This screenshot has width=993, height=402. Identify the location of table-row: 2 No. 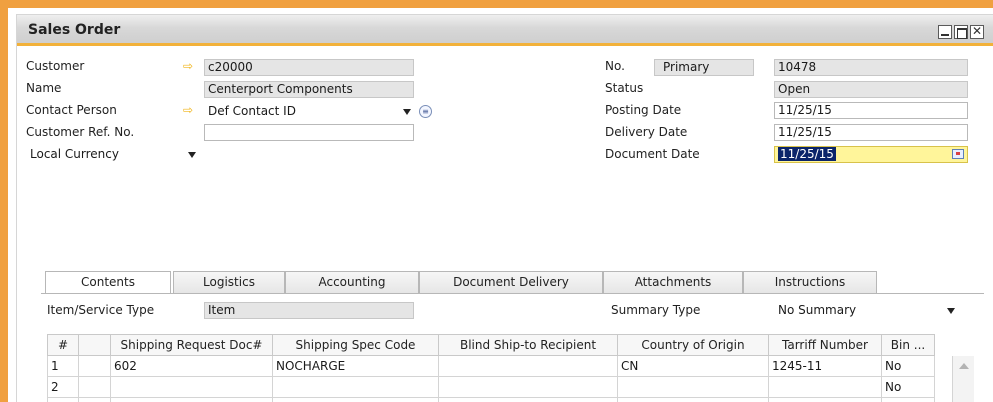
(491, 387).